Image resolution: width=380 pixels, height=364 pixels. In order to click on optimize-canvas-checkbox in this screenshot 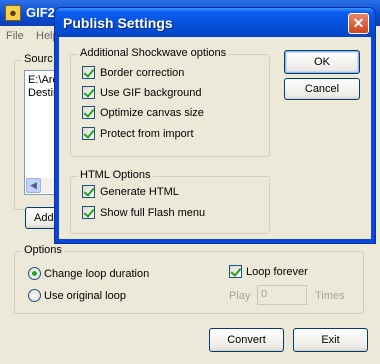, I will do `click(88, 112)`.